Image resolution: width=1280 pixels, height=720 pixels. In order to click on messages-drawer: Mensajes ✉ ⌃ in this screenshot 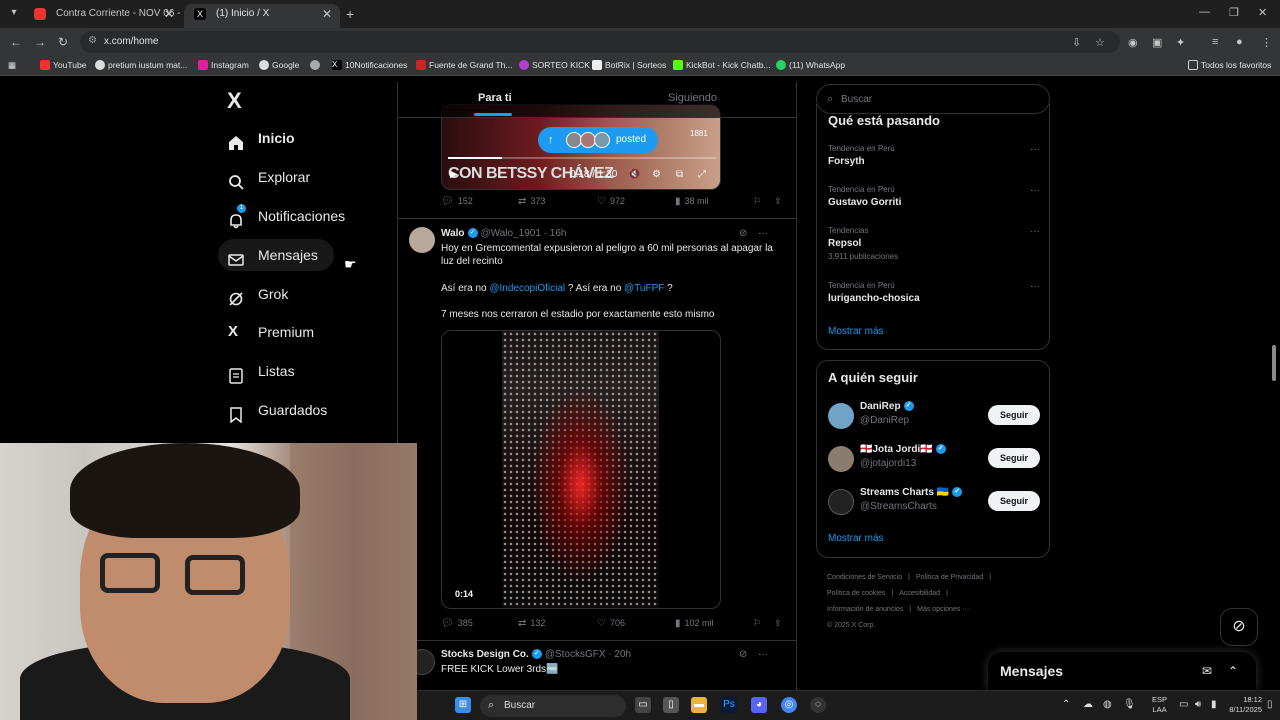, I will do `click(1122, 671)`.